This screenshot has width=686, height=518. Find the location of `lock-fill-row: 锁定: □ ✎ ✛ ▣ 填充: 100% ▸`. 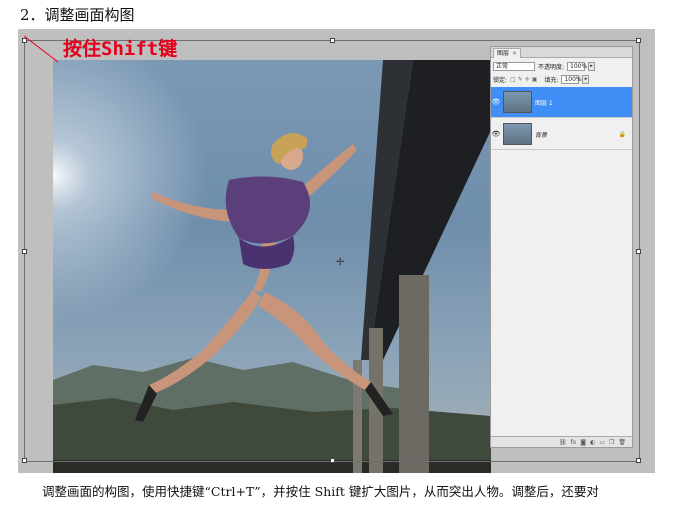

lock-fill-row: 锁定: □ ✎ ✛ ▣ 填充: 100% ▸ is located at coordinates (561, 79).